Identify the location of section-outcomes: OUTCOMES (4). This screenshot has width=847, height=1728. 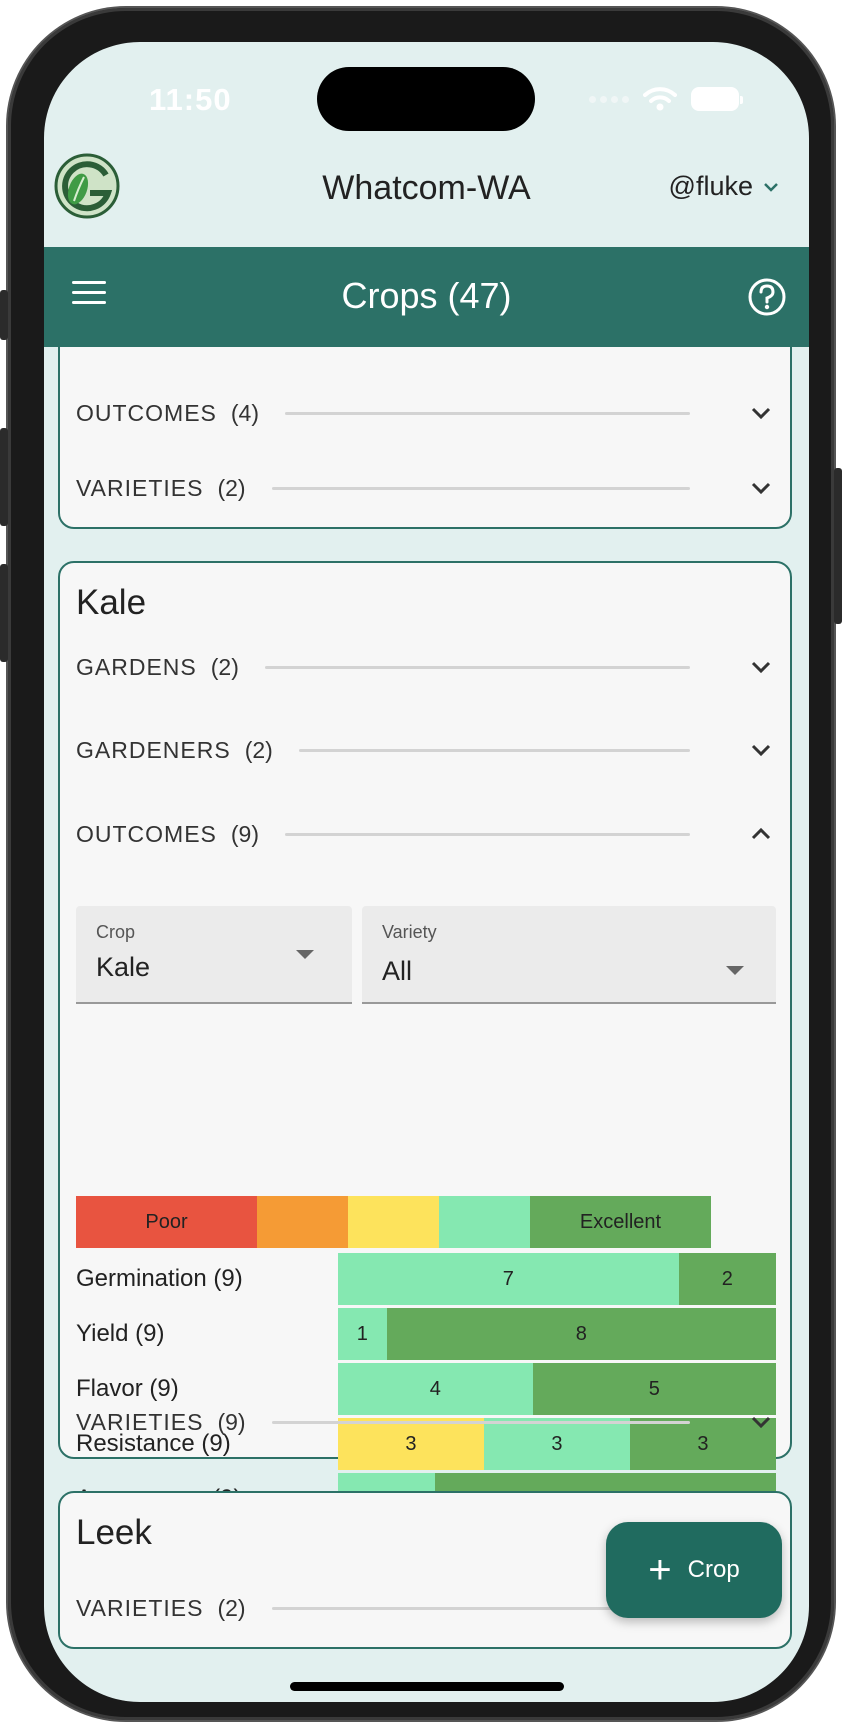
(426, 413).